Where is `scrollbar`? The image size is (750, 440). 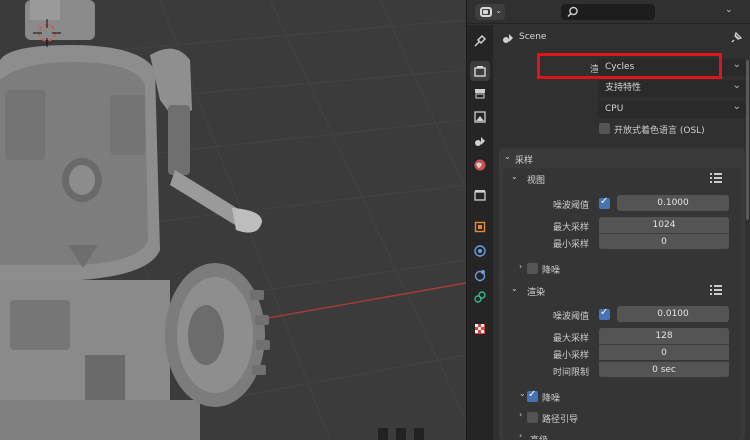 scrollbar is located at coordinates (747, 140).